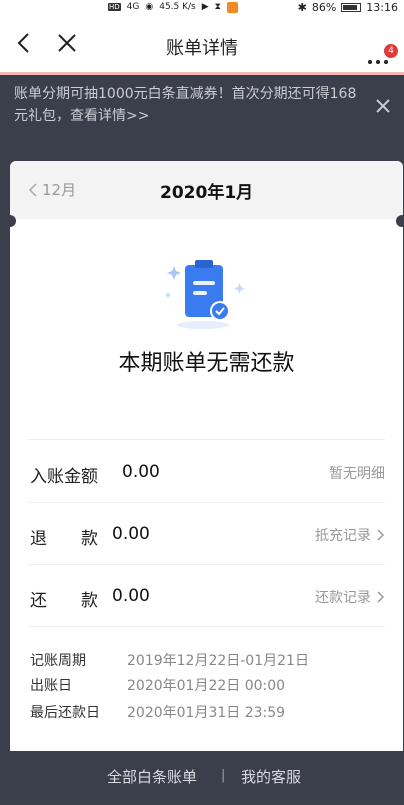  What do you see at coordinates (131, 534) in the screenshot?
I see `refund-value: 0.00` at bounding box center [131, 534].